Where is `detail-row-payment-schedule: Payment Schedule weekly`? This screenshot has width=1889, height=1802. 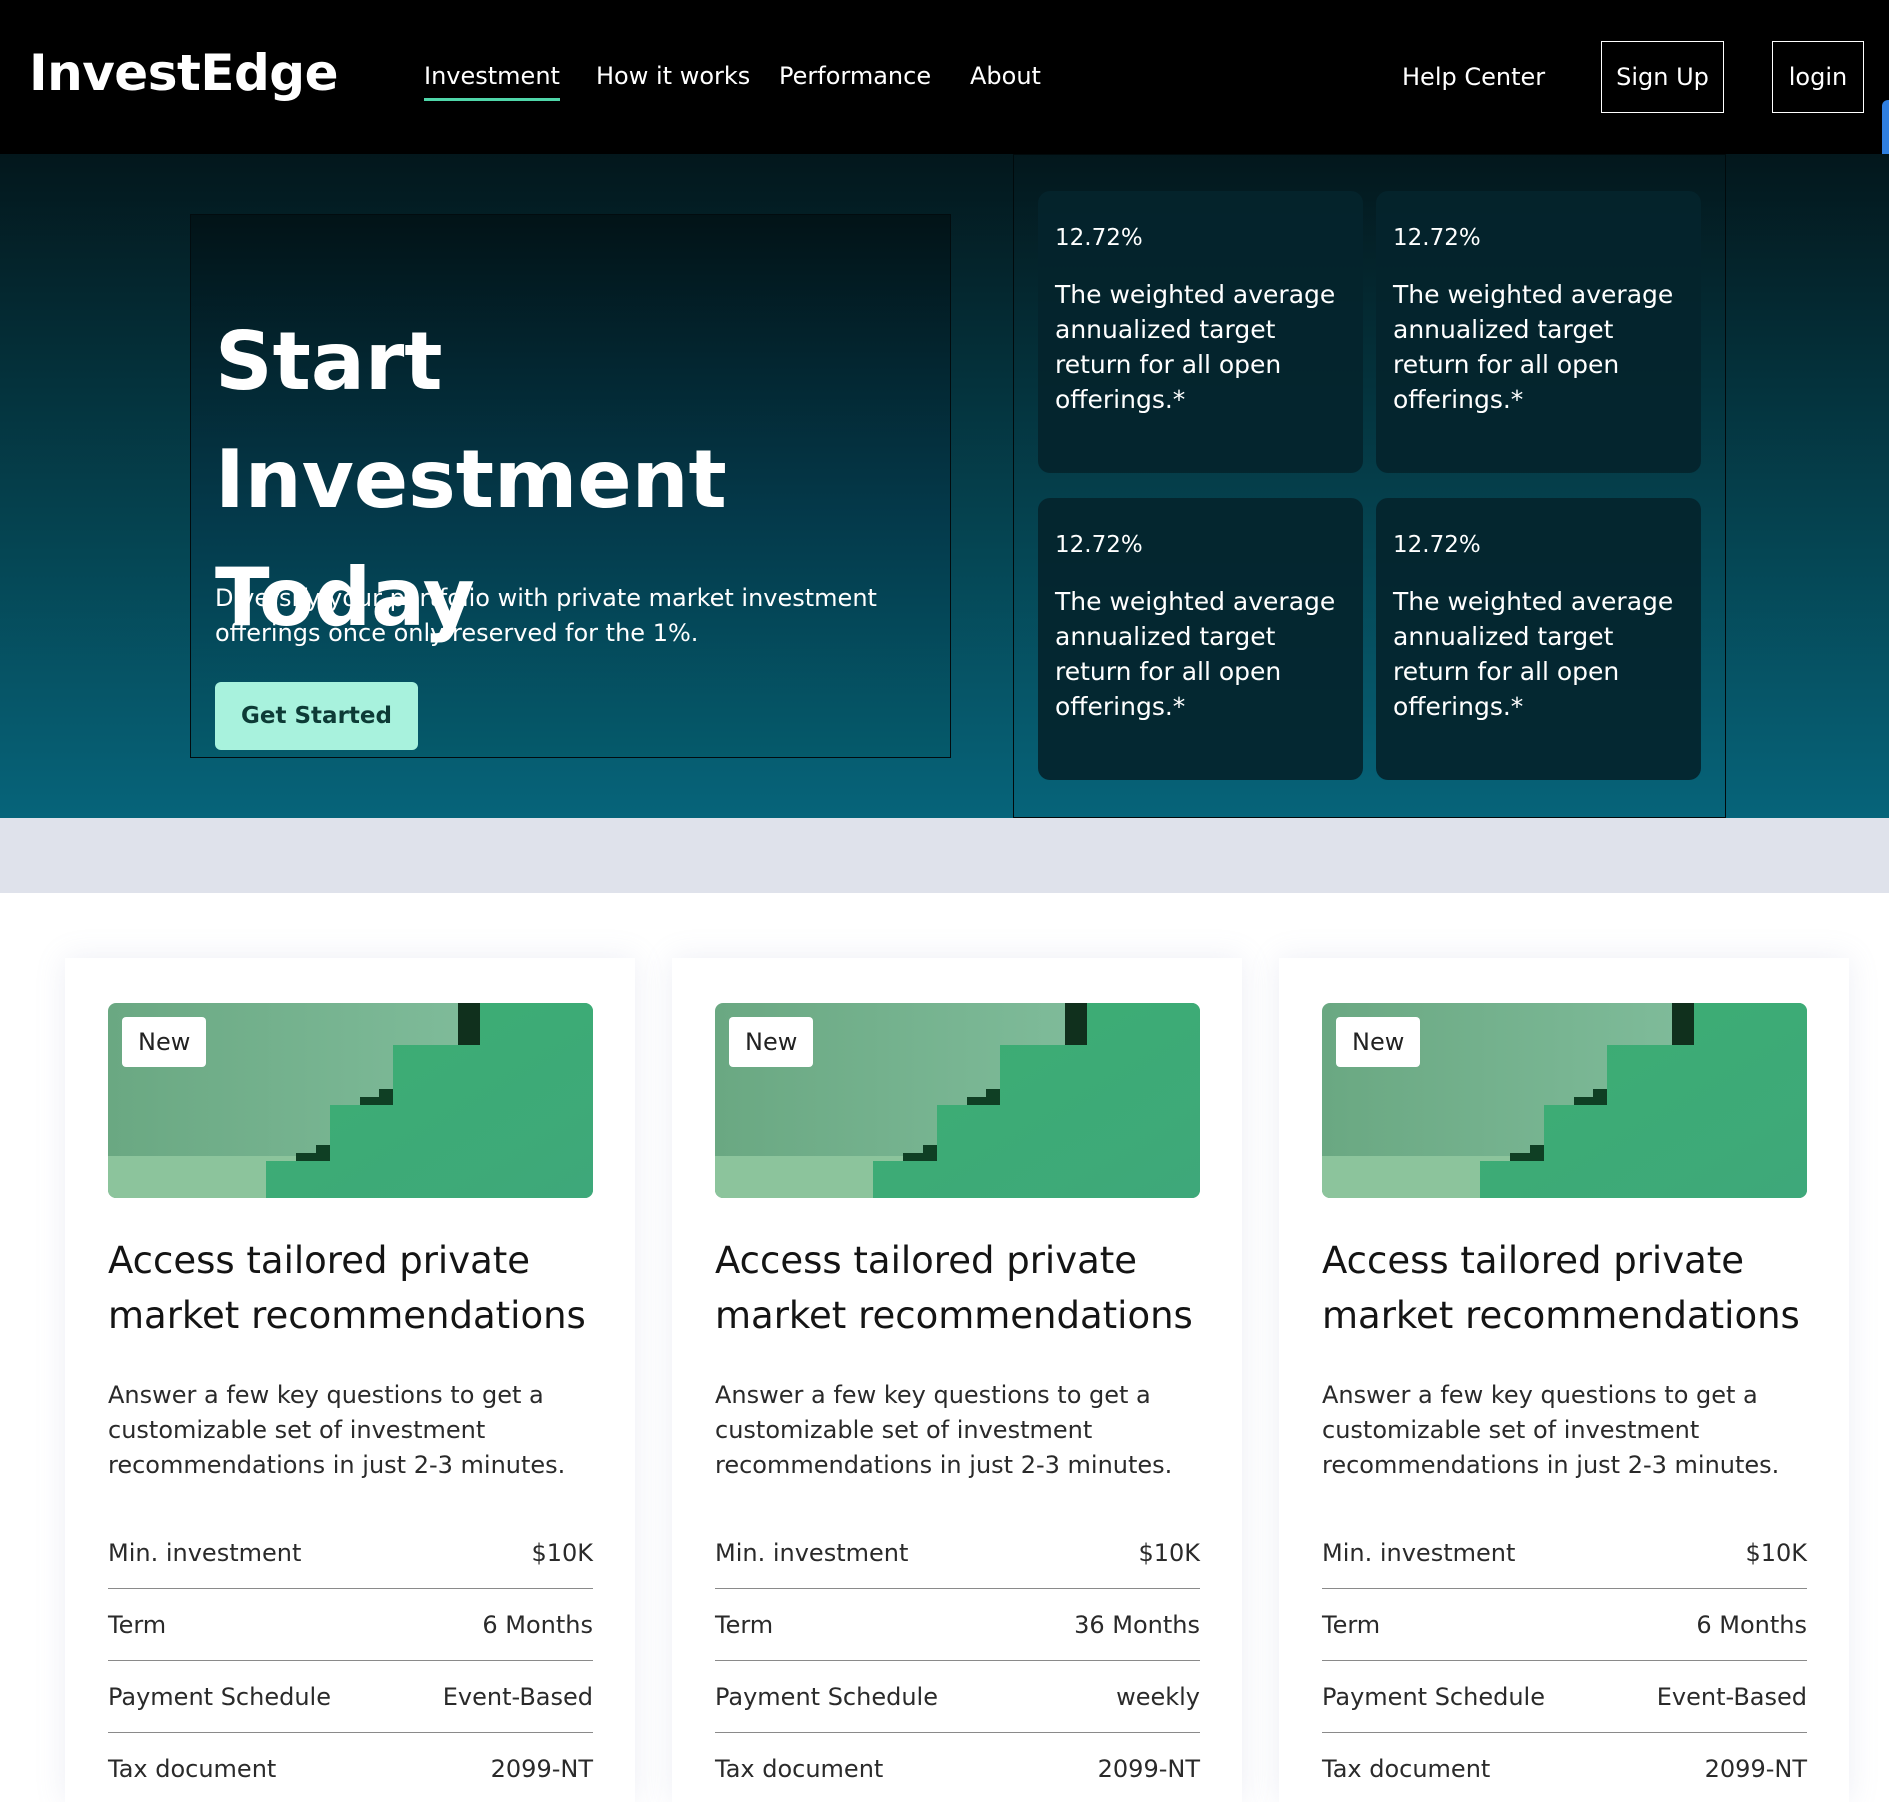
detail-row-payment-schedule: Payment Schedule weekly is located at coordinates (957, 1697).